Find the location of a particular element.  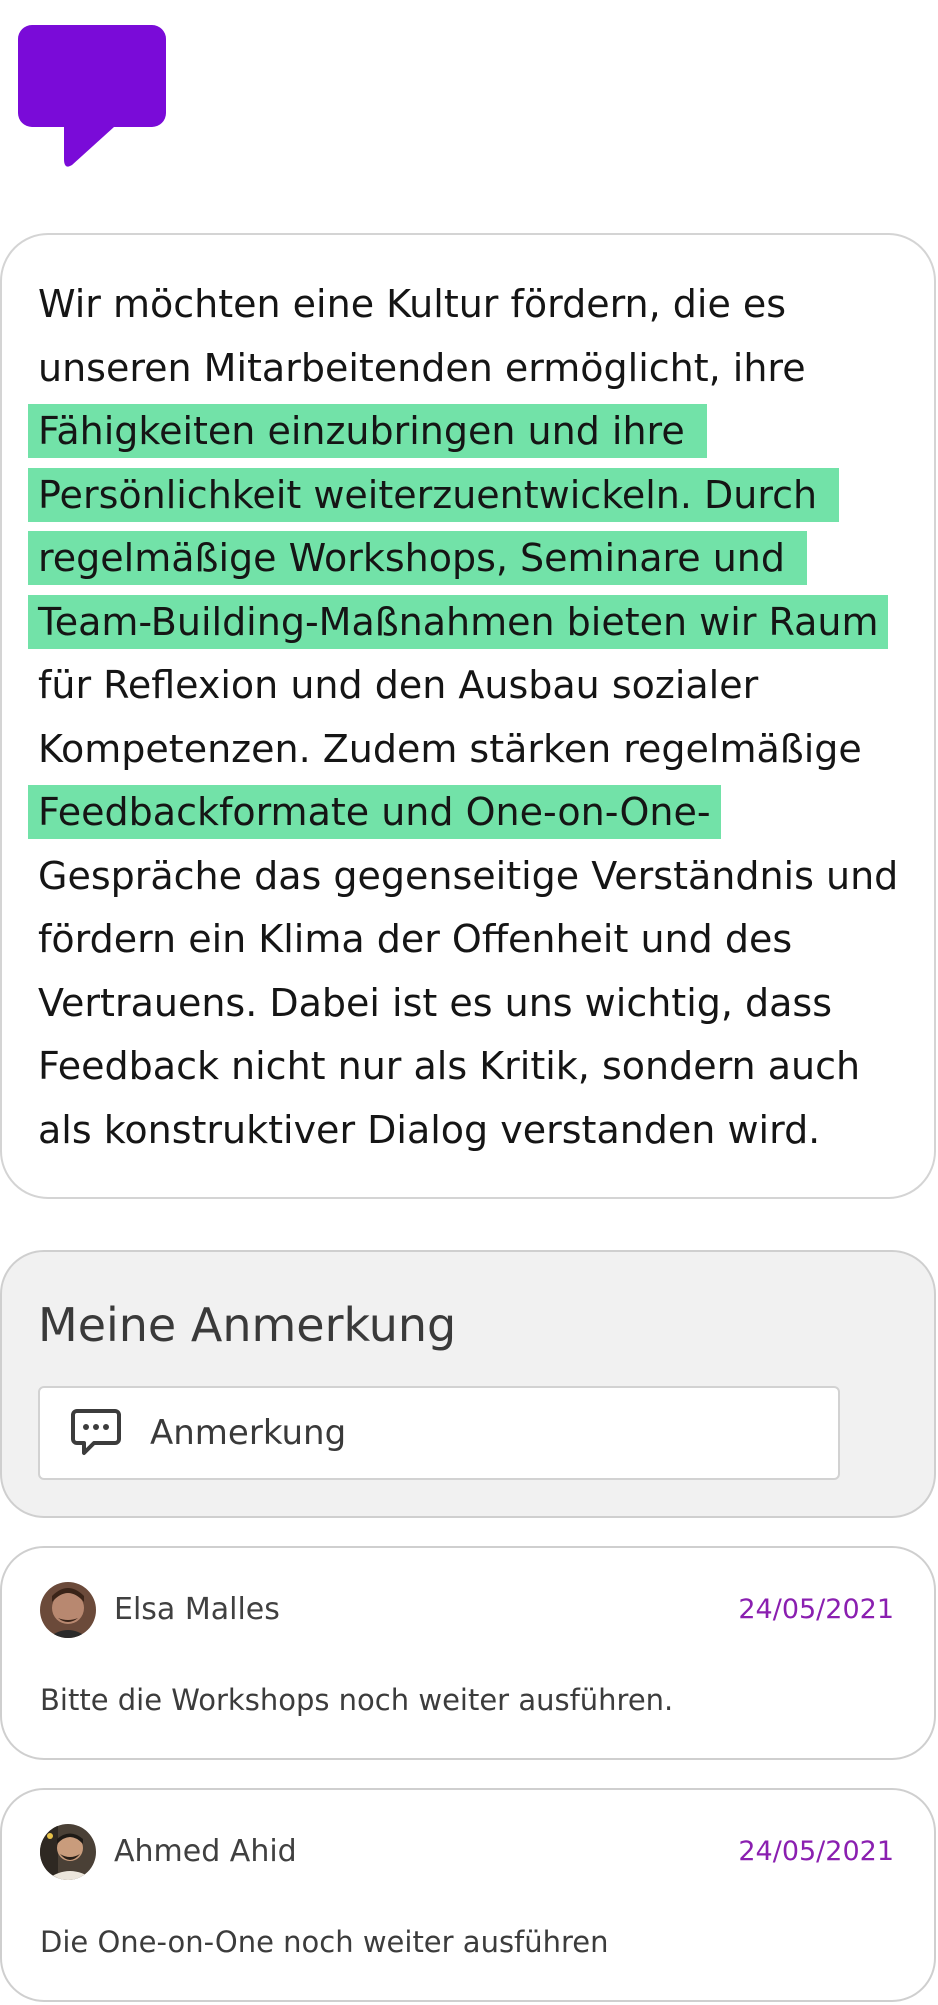

article-line: Team-Building-Maßnahmen bieten wir Raum is located at coordinates (468, 623).